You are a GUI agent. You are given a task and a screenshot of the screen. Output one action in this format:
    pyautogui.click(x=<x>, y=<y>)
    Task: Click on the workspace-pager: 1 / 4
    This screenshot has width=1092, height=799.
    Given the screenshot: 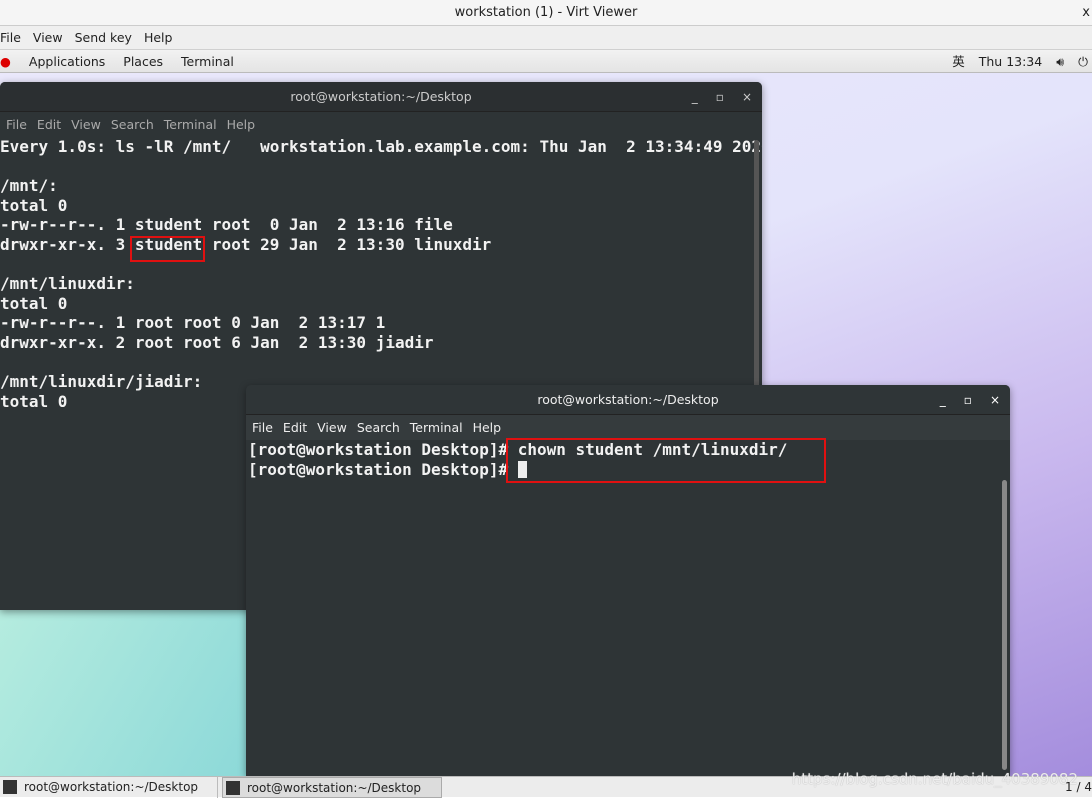 What is the action you would take?
    pyautogui.click(x=1078, y=787)
    